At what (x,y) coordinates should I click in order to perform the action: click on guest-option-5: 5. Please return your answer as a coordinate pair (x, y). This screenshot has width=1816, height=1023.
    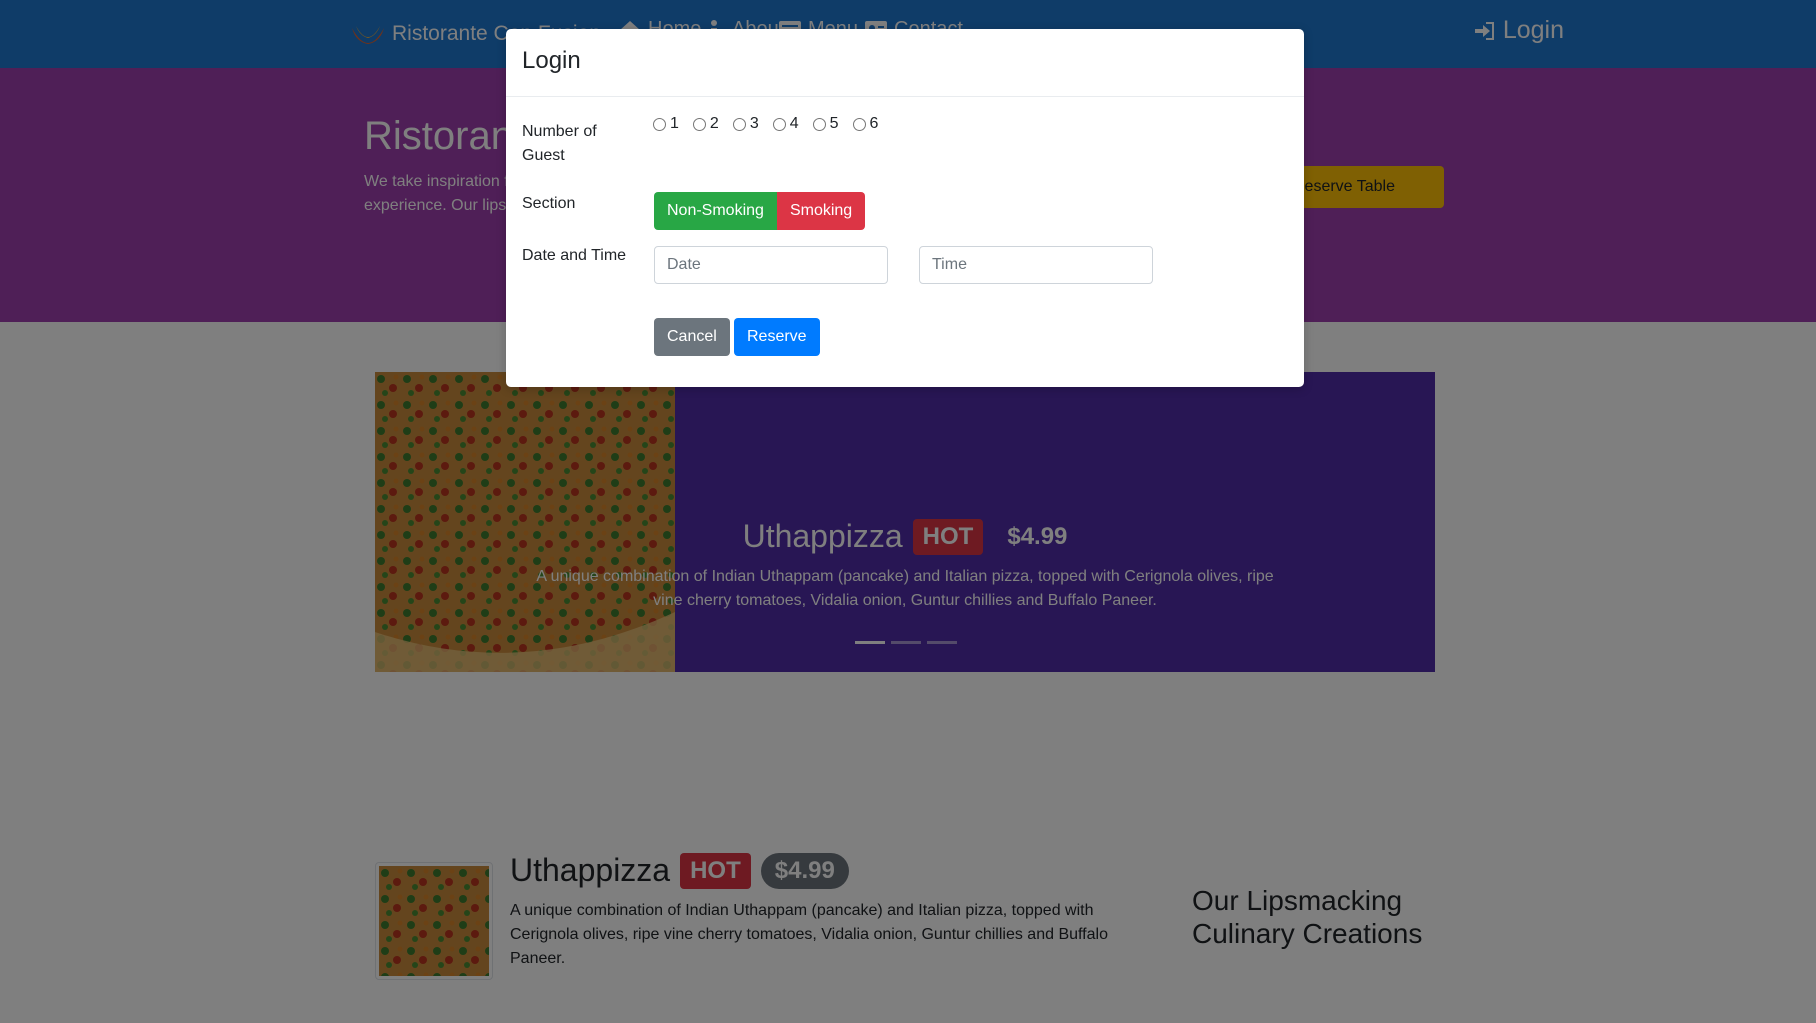
    Looking at the image, I should click on (825, 124).